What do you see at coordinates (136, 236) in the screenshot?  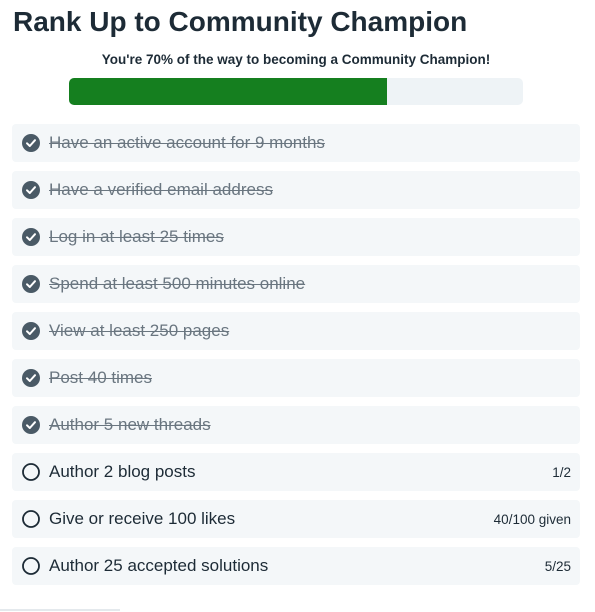 I see `requirement-label: Log in at least 25 times` at bounding box center [136, 236].